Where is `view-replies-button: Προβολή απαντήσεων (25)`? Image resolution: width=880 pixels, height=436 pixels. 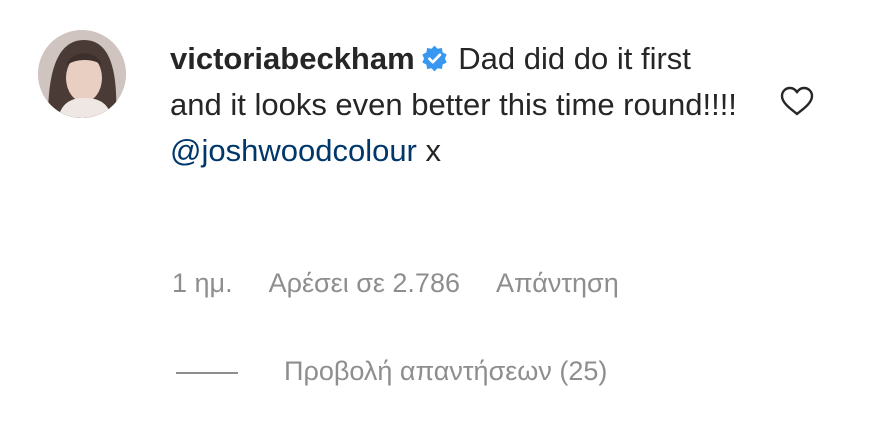
view-replies-button: Προβολή απαντήσεων (25) is located at coordinates (391, 371).